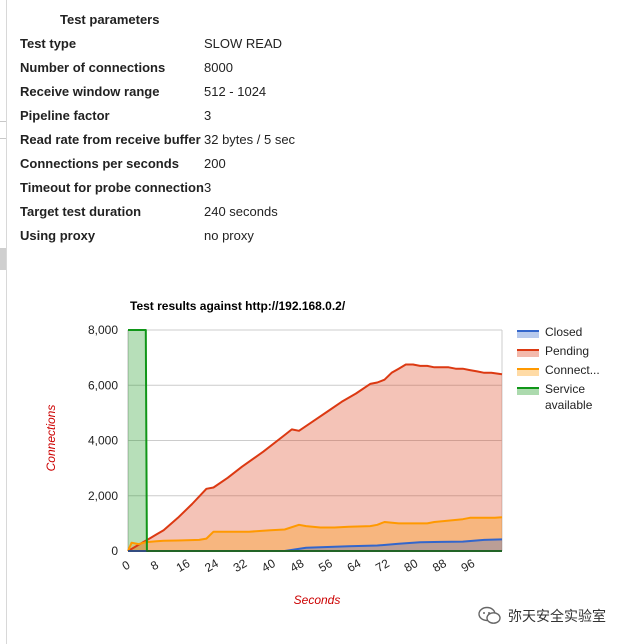  What do you see at coordinates (468, 565) in the screenshot?
I see `x-tick-label: 96` at bounding box center [468, 565].